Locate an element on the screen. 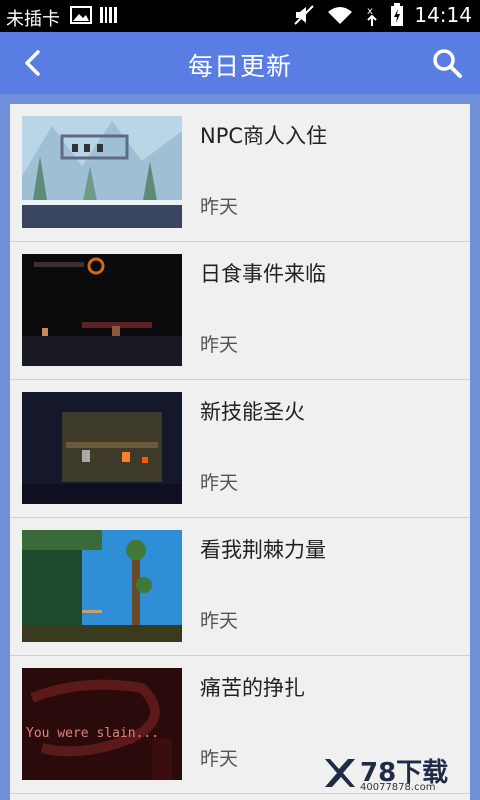 The height and width of the screenshot is (800, 480). page-title: 每日更新 is located at coordinates (239, 66).